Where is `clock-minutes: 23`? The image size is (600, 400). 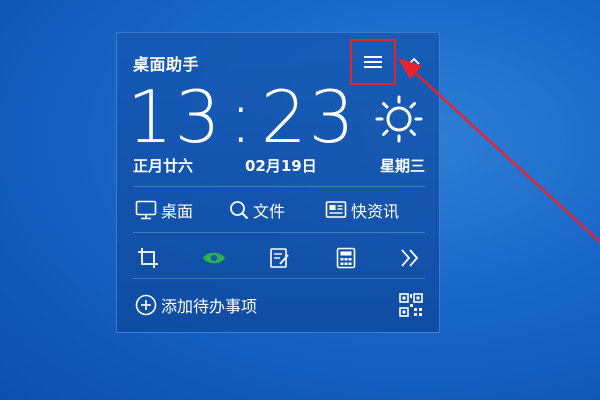 clock-minutes: 23 is located at coordinates (308, 117).